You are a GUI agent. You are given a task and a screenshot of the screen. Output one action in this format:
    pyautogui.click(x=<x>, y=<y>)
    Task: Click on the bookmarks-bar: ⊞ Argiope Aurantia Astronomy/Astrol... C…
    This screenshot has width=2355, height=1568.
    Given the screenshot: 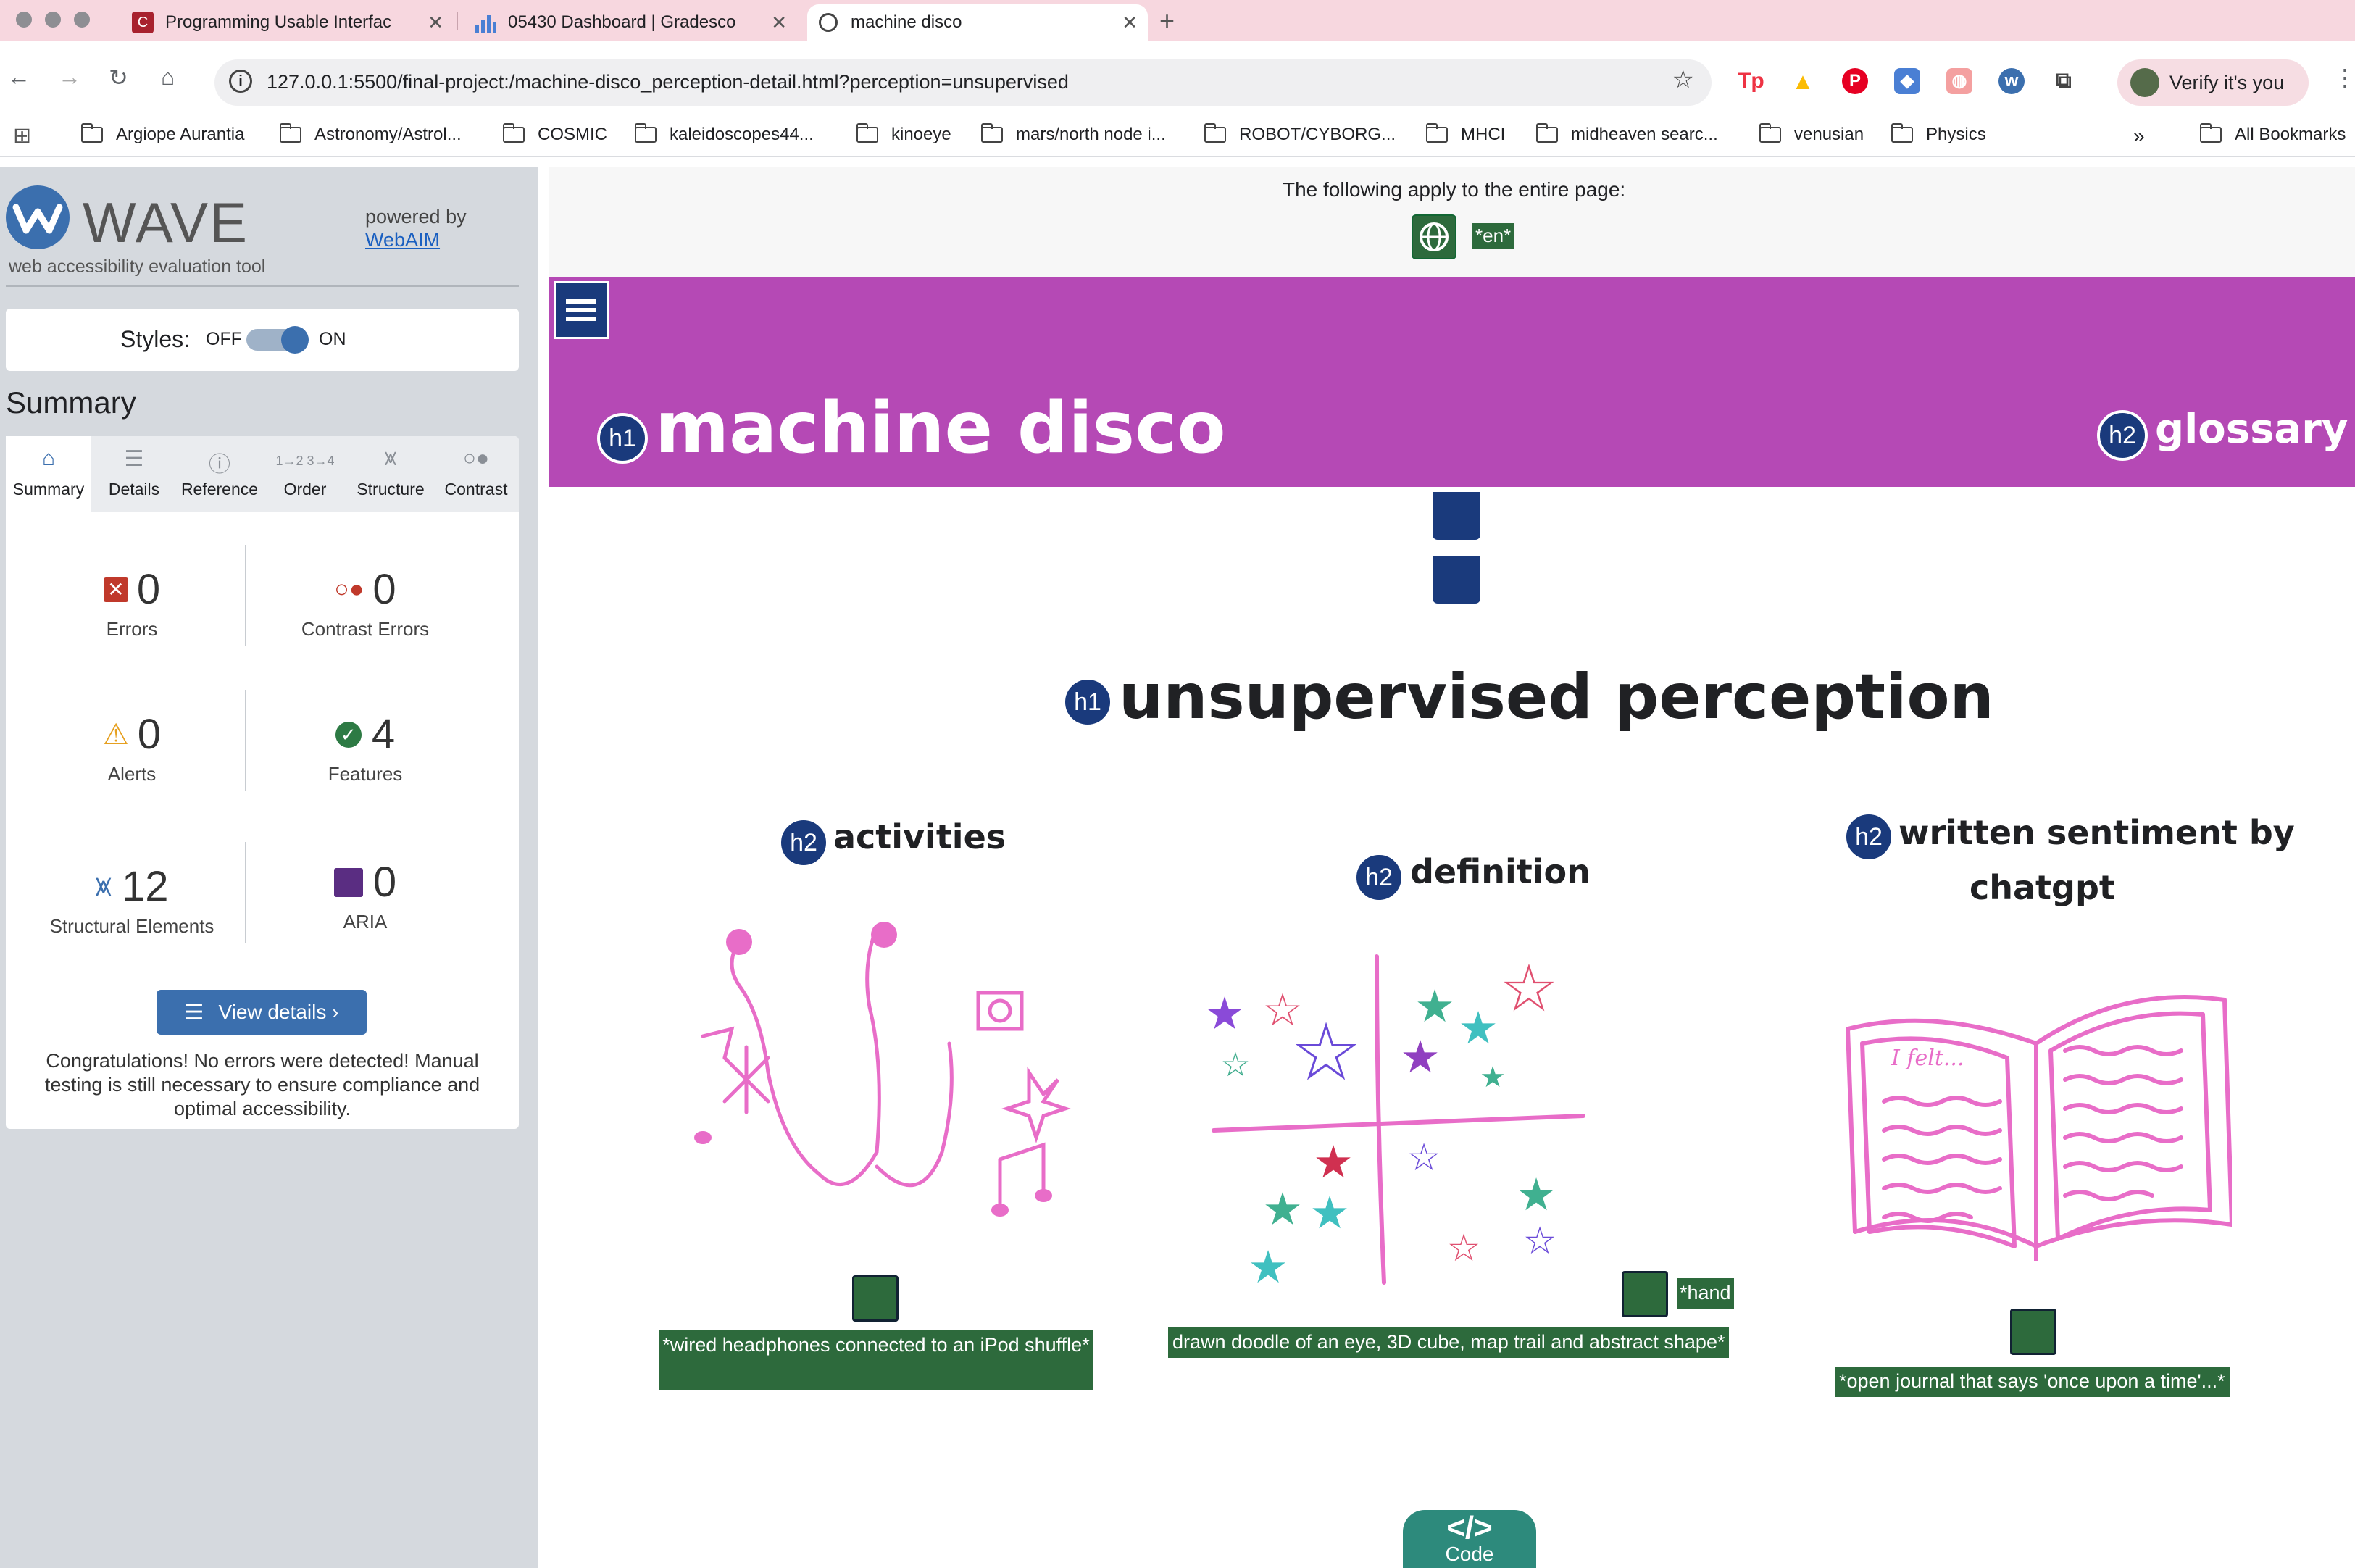 What is the action you would take?
    pyautogui.click(x=1177, y=135)
    